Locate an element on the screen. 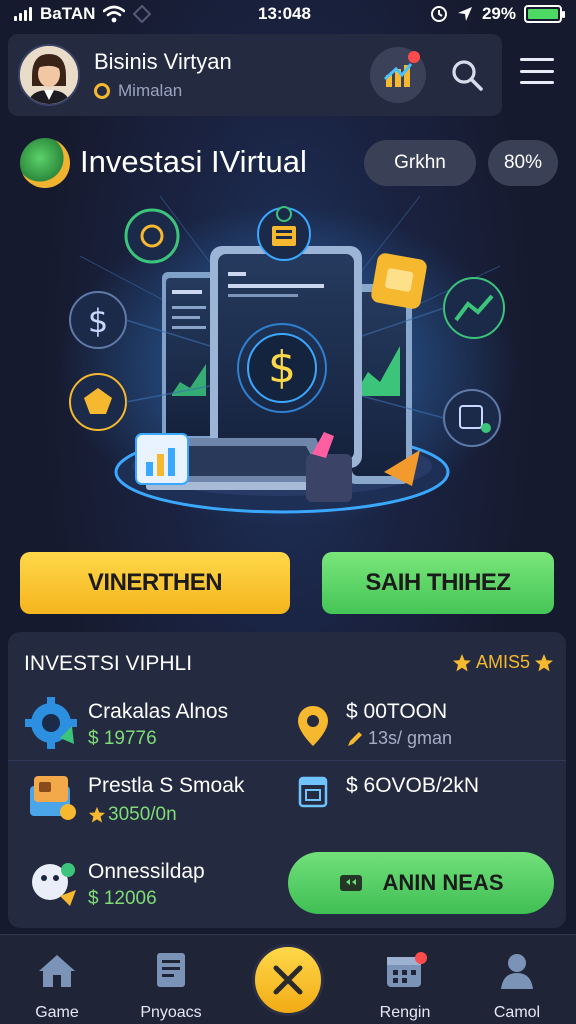  nav-item-rengin: Rengin is located at coordinates (405, 986).